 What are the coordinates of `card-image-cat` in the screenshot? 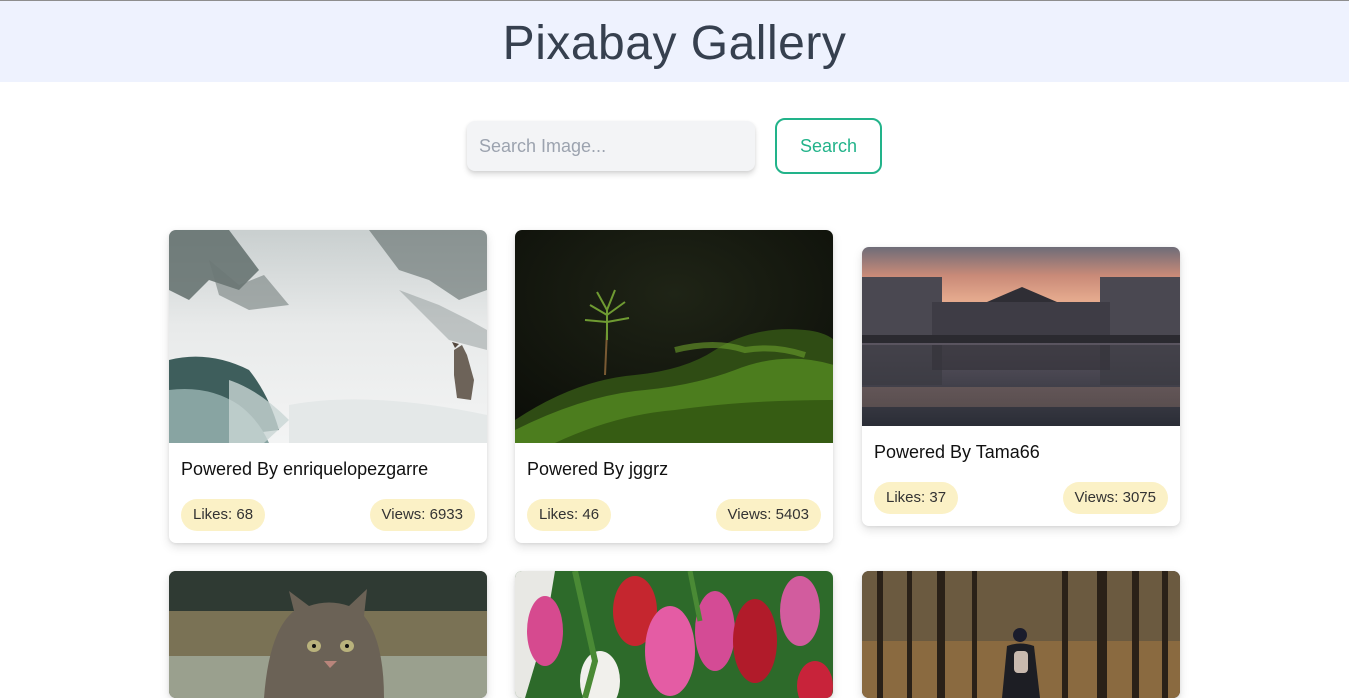 It's located at (328, 634).